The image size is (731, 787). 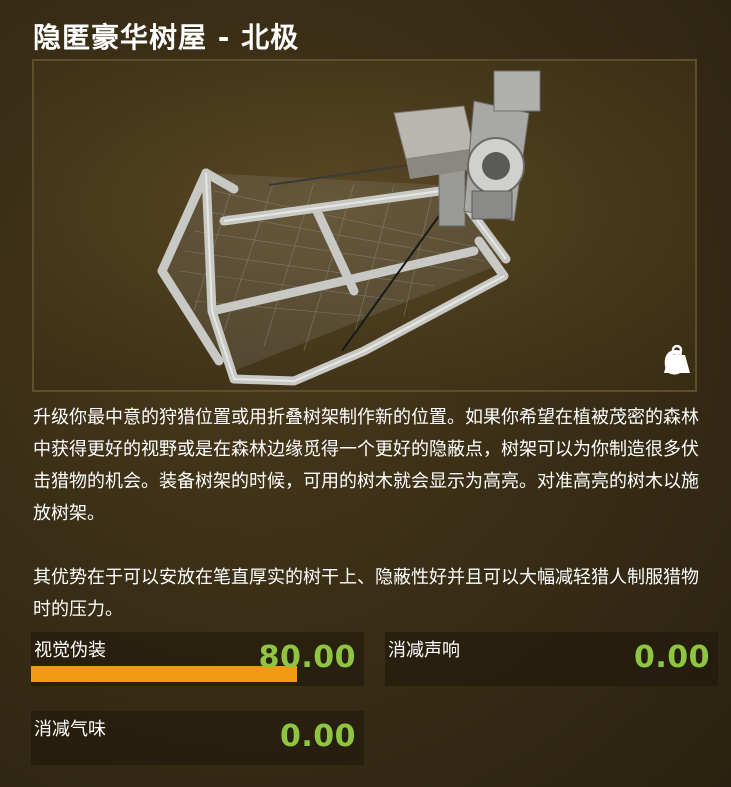 I want to click on item-title: 隐匿豪华树屋 - 北极, so click(x=166, y=37).